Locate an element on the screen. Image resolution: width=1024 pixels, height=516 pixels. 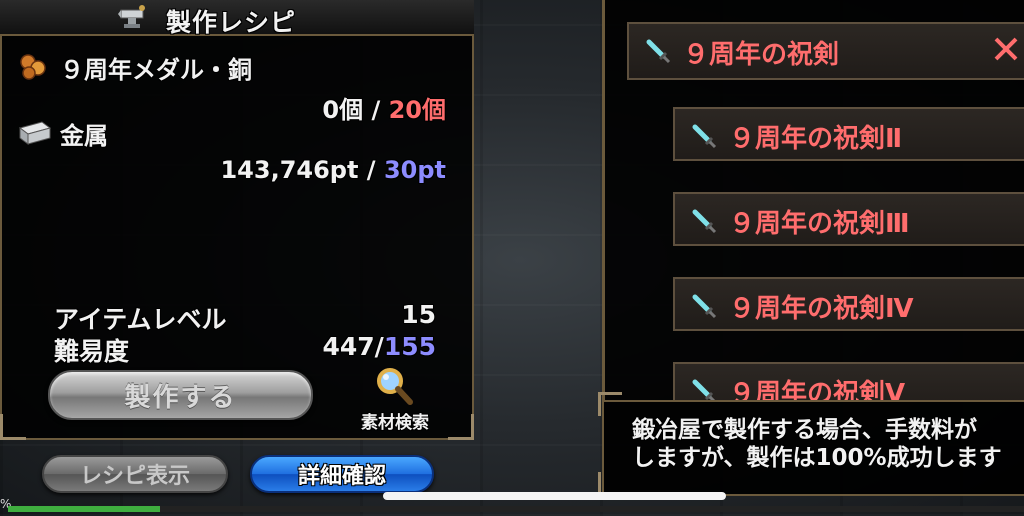
material-have: 143,746pt is located at coordinates (289, 170).